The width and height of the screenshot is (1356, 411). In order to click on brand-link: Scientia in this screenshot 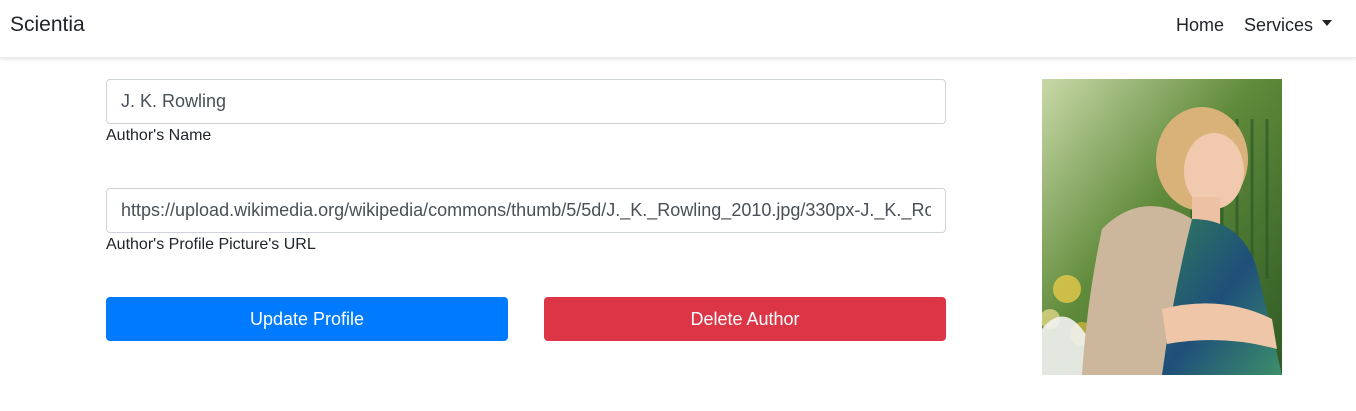, I will do `click(47, 25)`.